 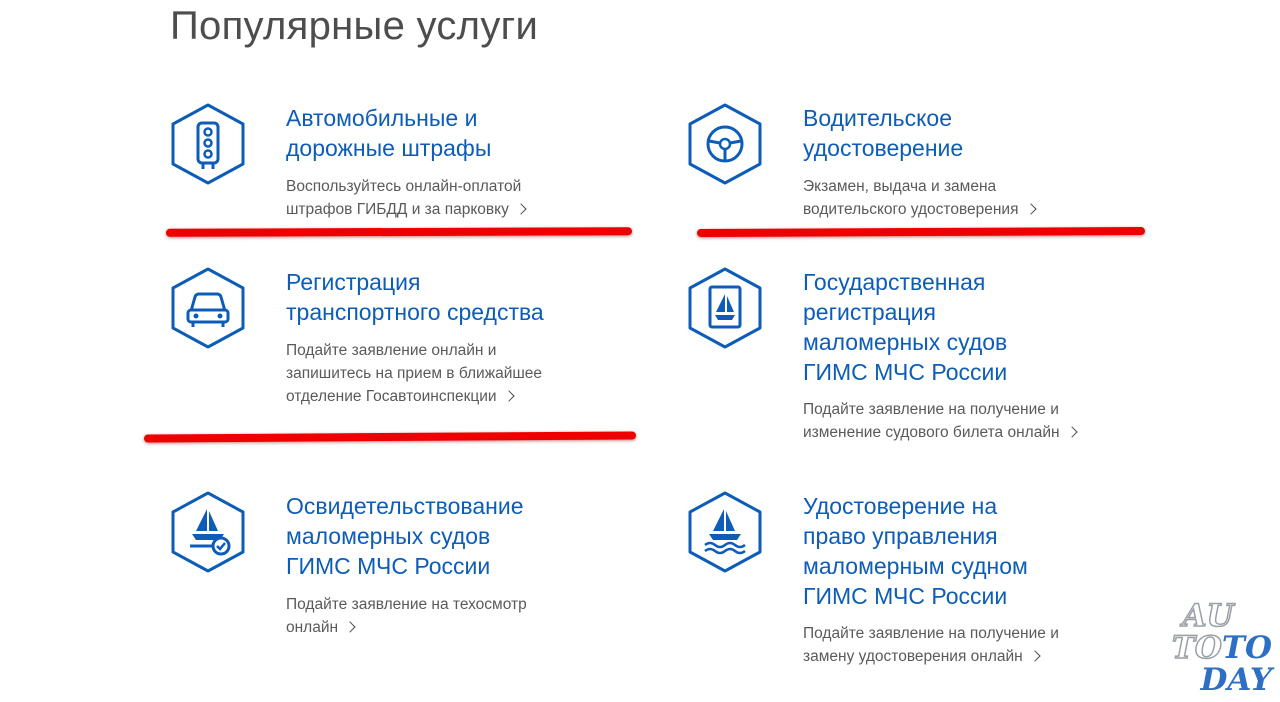 I want to click on autotoday-watermark-logo: AU TOTO DAY, so click(x=1221, y=648).